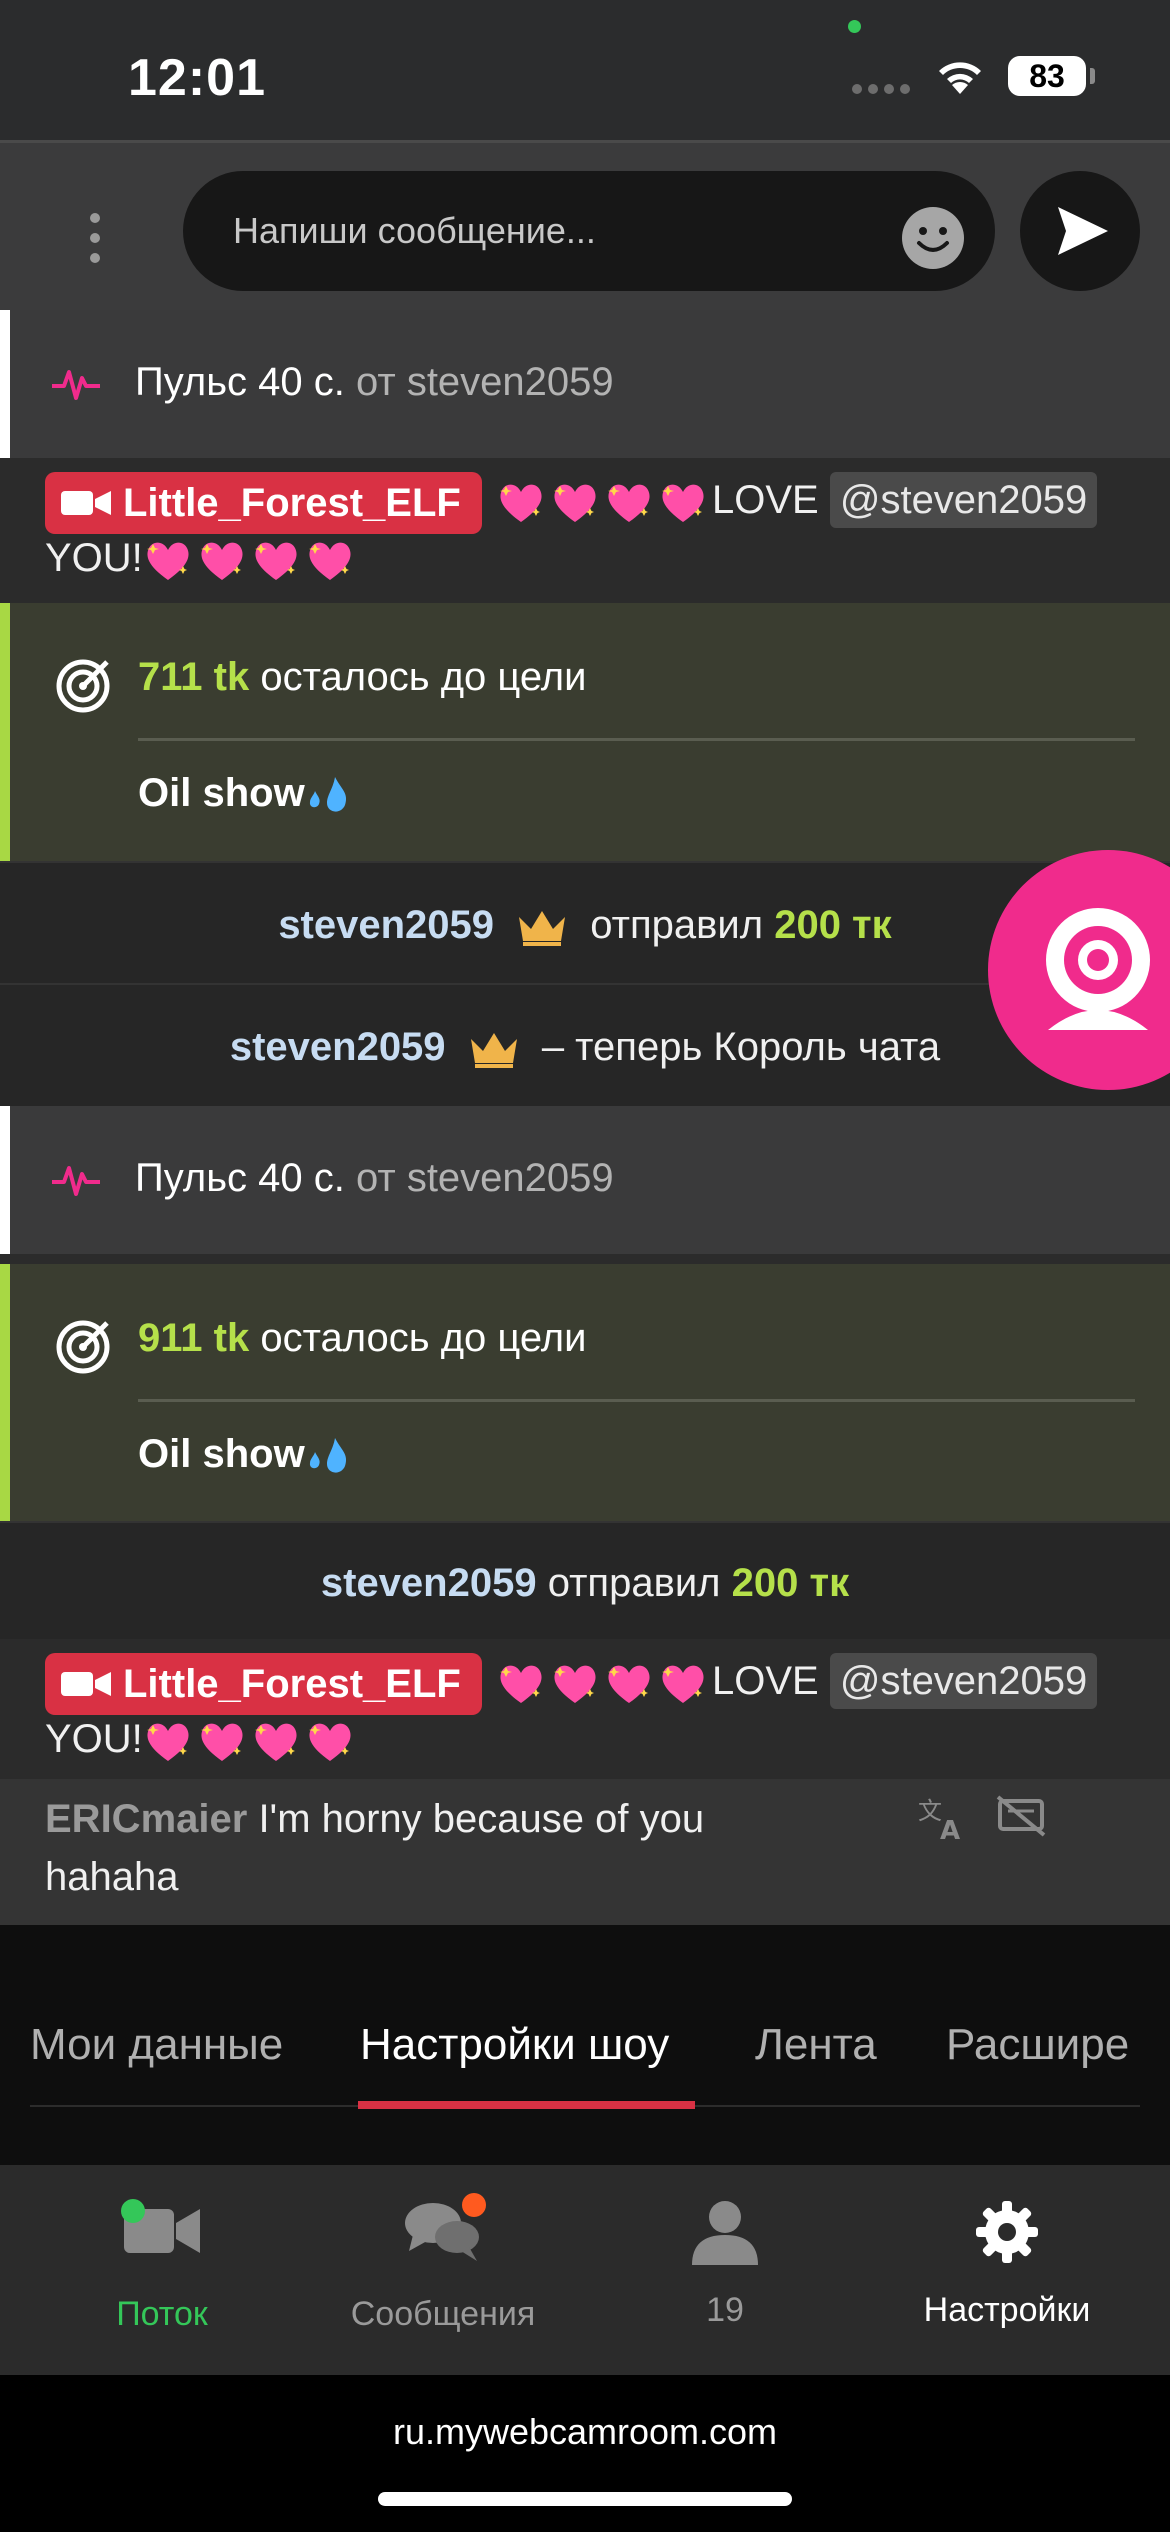 This screenshot has height=2532, width=1170. Describe the element at coordinates (112, 1877) in the screenshot. I see `chat-message-text-line2: hahaha` at that location.